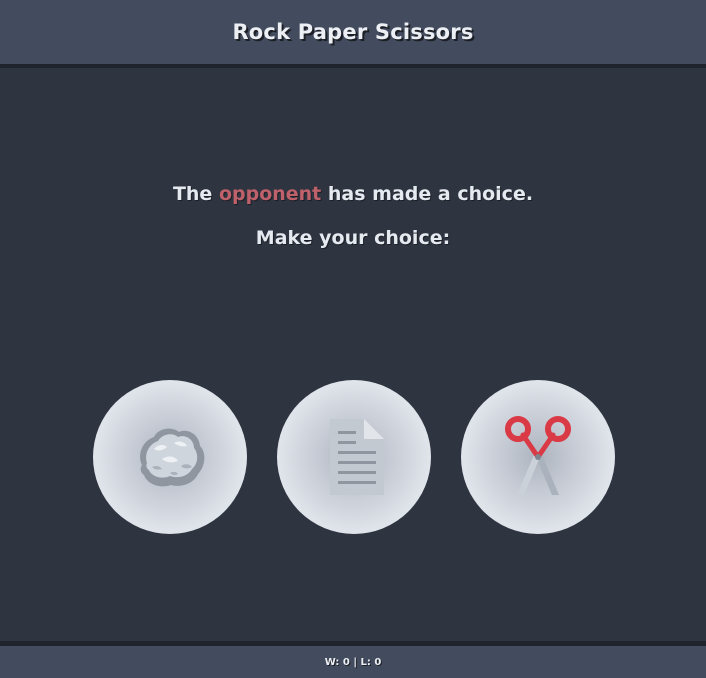  Describe the element at coordinates (353, 238) in the screenshot. I see `choice-prompt: Make your choice:` at that location.